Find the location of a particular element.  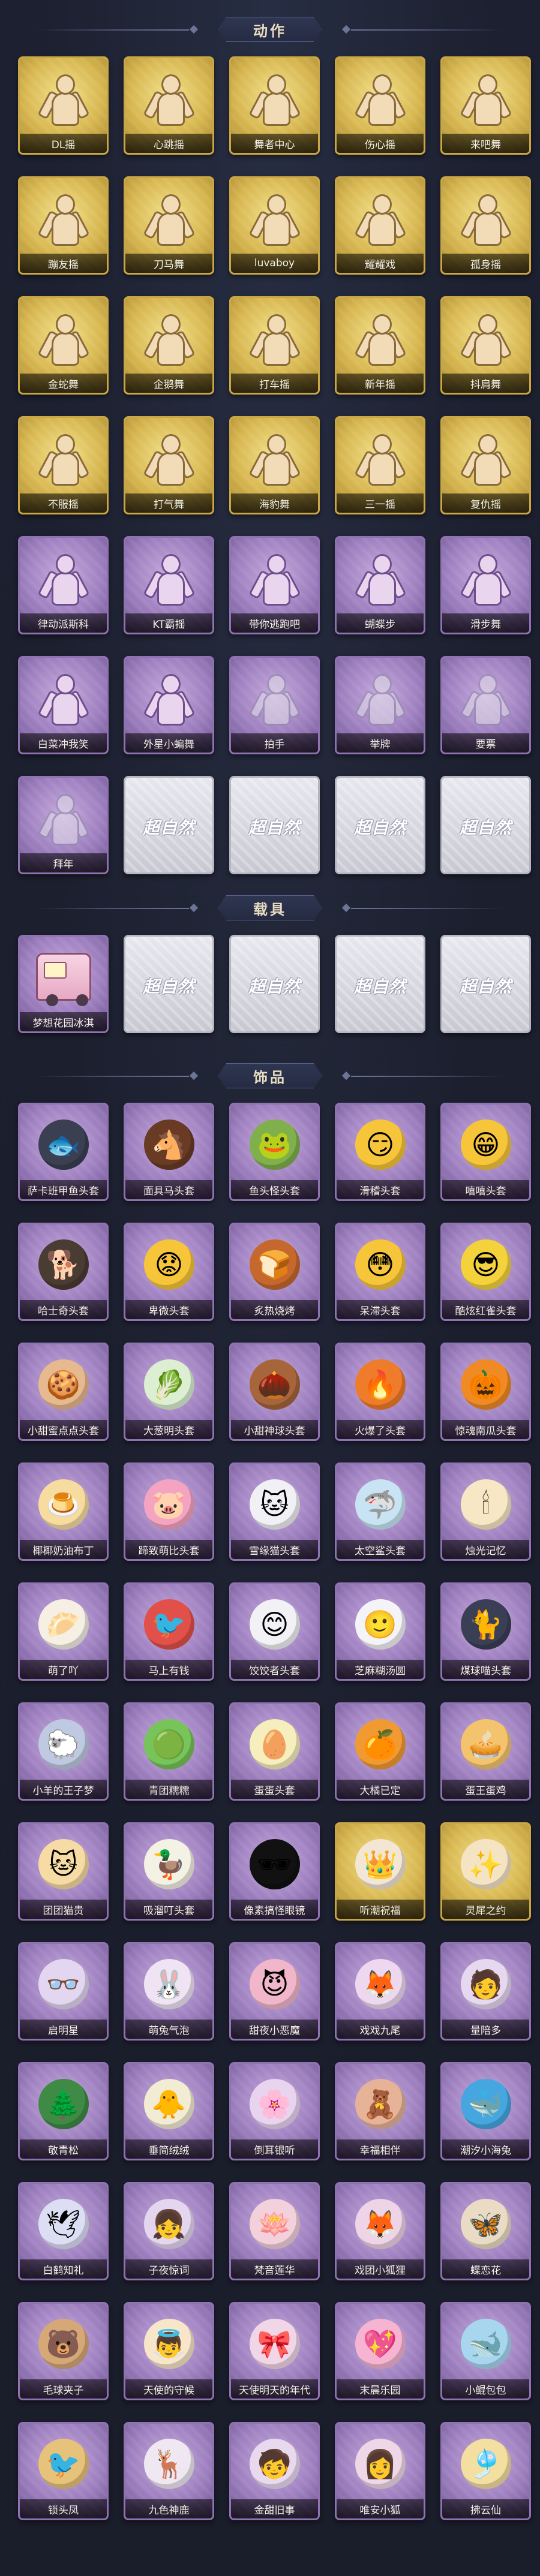

item-card: 三一摇 is located at coordinates (380, 465).